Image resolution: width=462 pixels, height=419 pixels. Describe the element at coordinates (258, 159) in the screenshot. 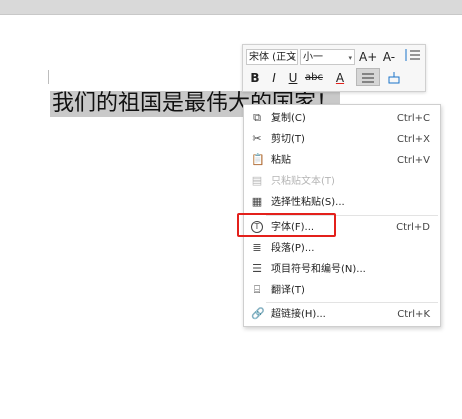

I see `paste-icon: 📋` at that location.